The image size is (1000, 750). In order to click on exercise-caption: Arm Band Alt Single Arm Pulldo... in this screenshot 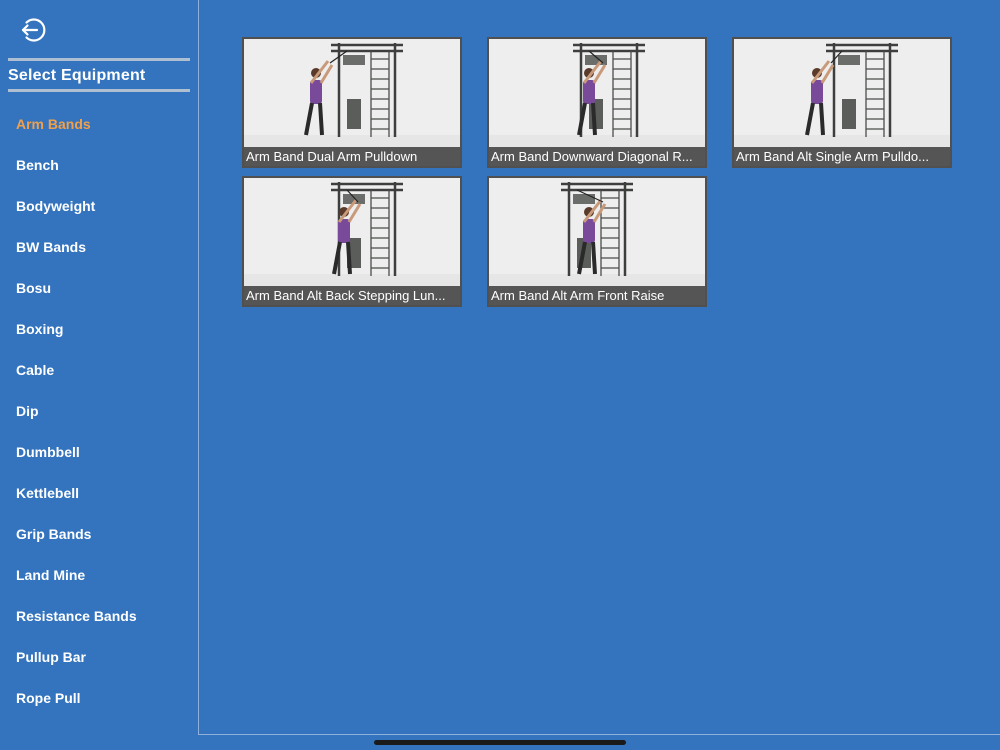, I will do `click(842, 156)`.